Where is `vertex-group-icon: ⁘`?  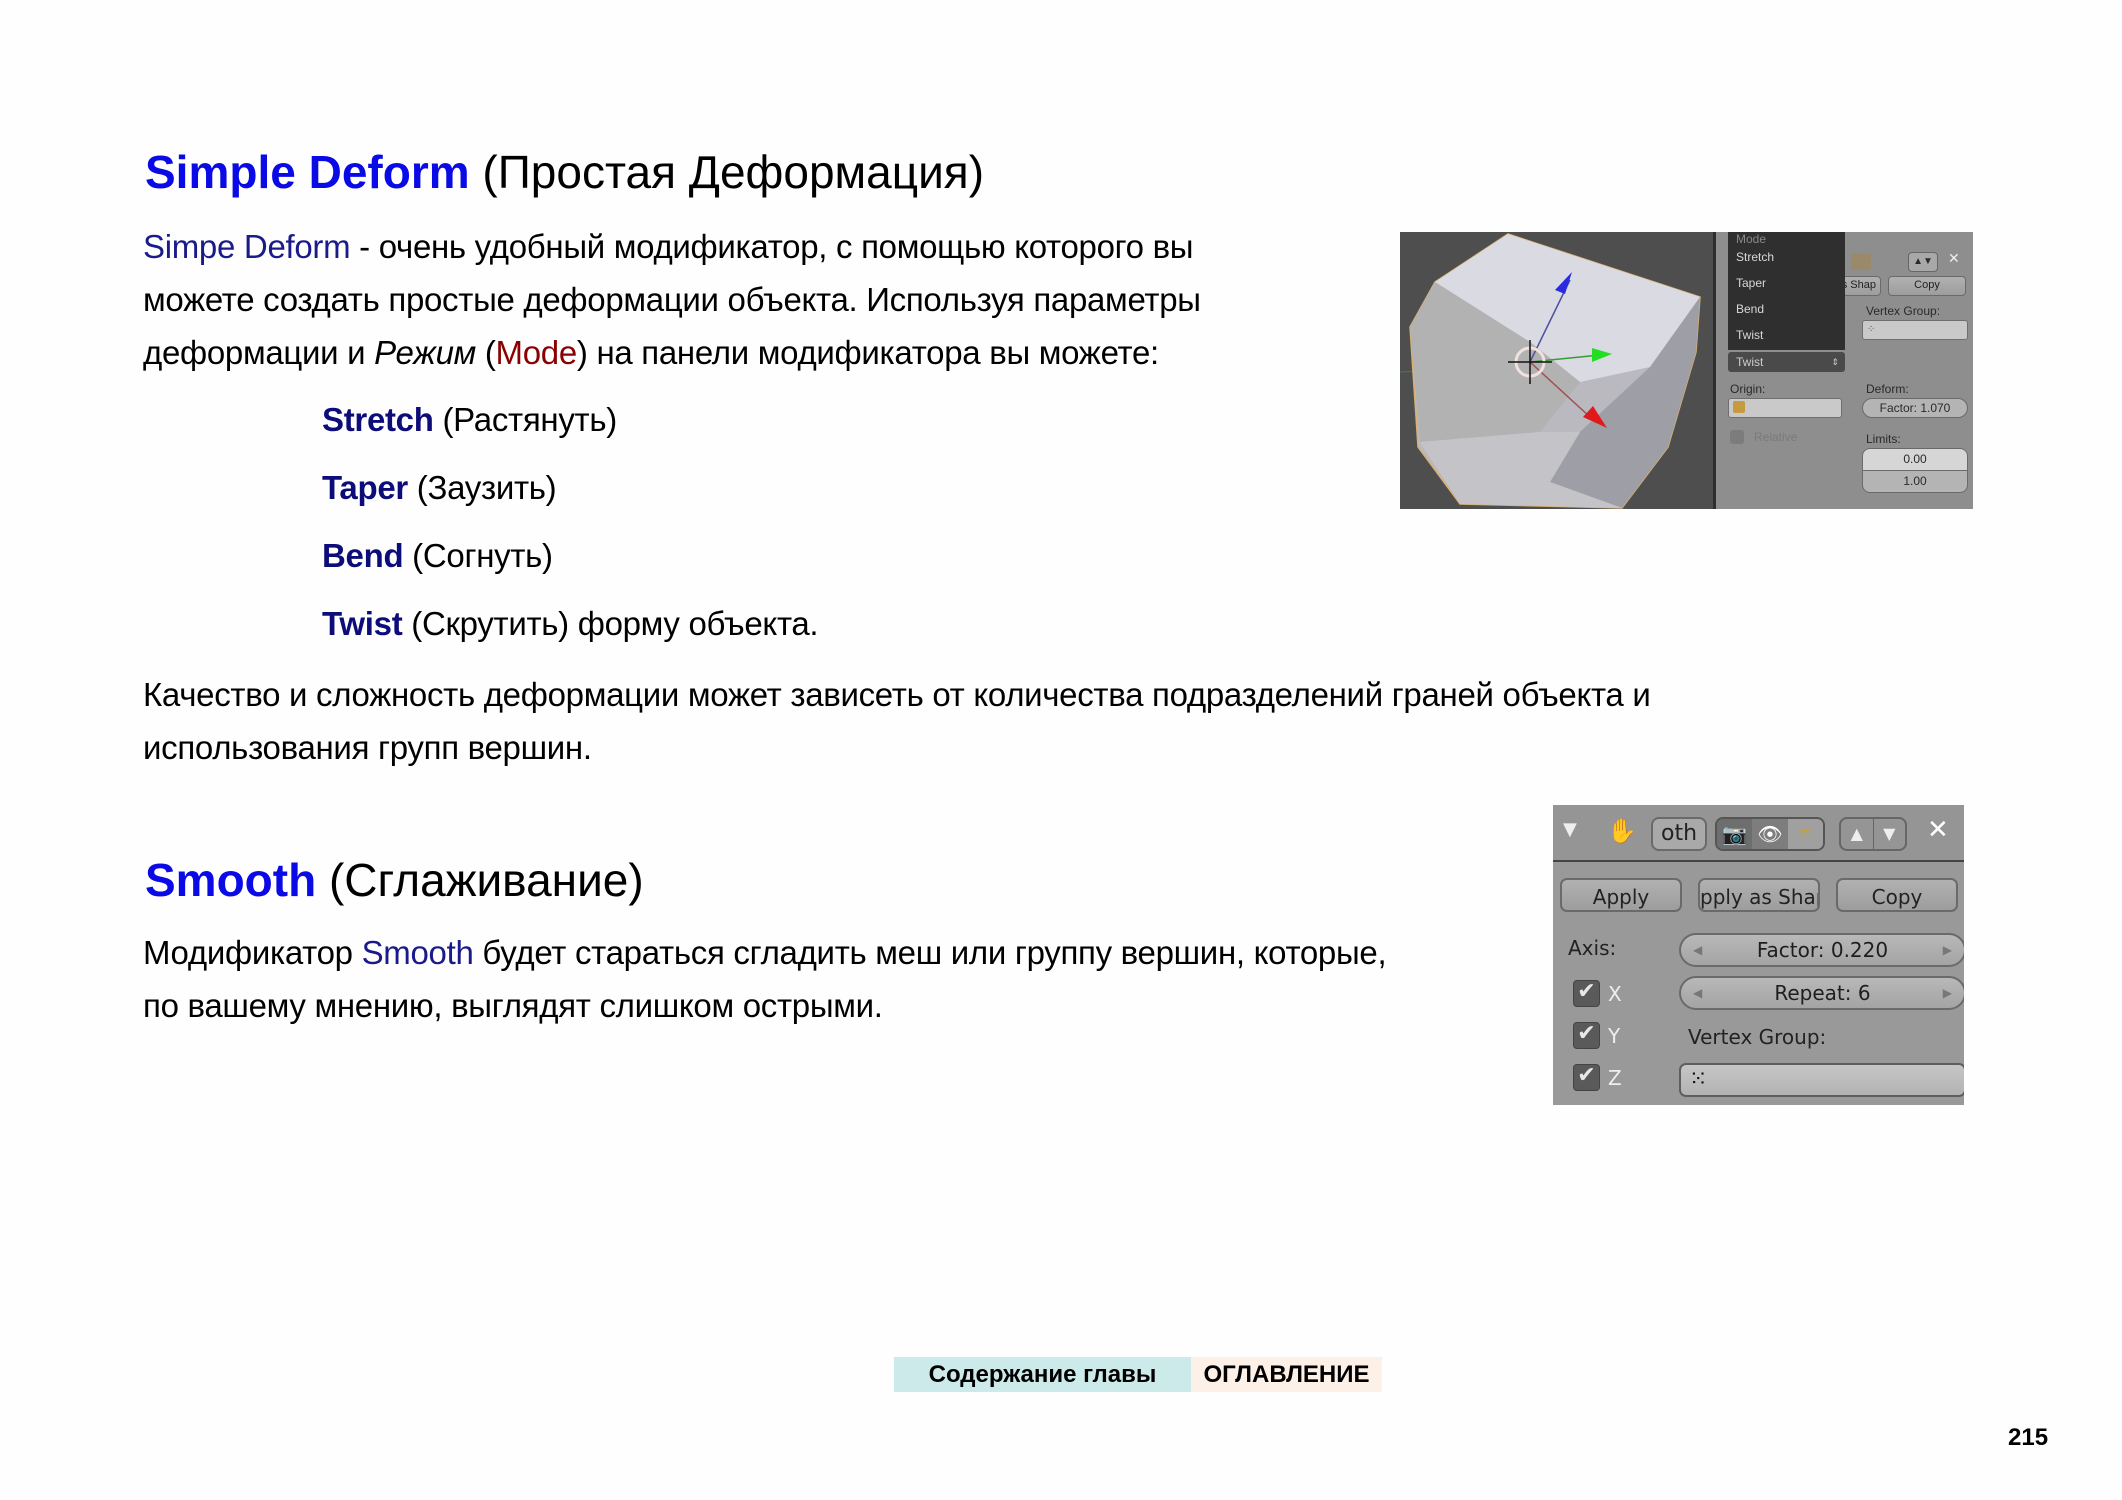 vertex-group-icon: ⁘ is located at coordinates (1871, 329).